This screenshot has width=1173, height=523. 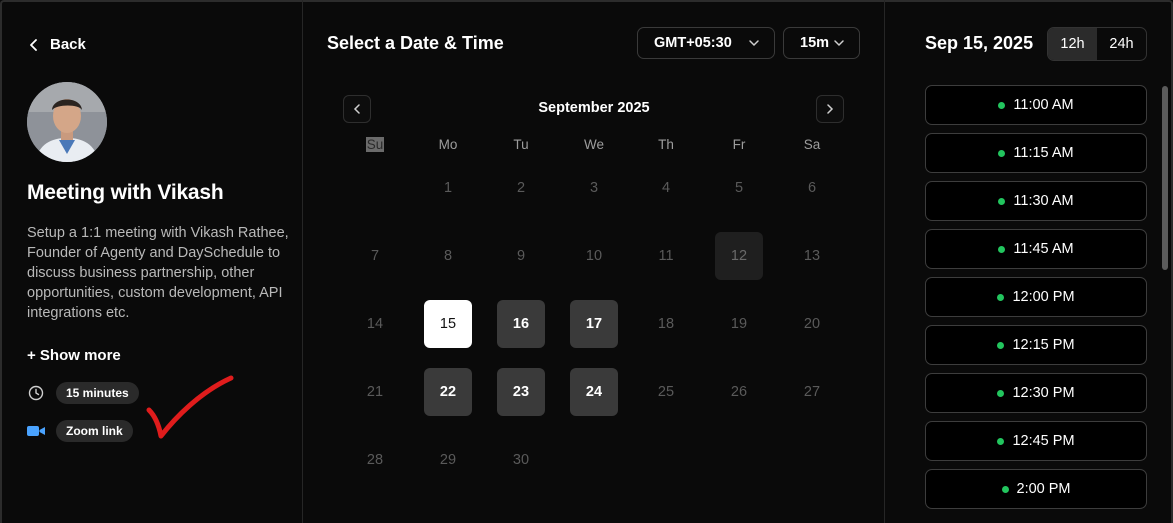 I want to click on calendar-day: 9, so click(x=521, y=256).